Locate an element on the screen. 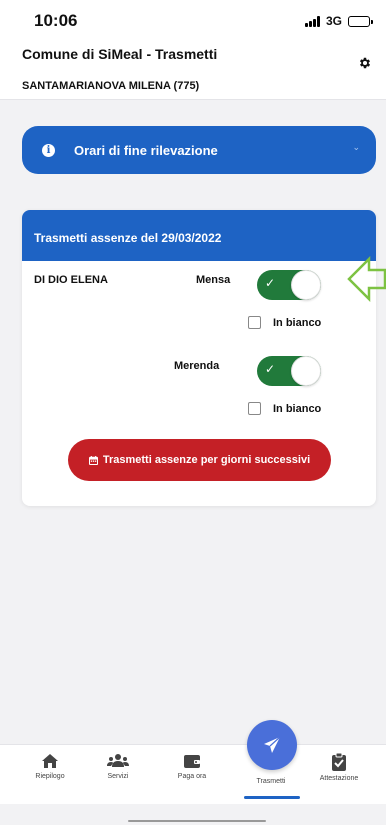  checkbox-in-bianco-mensa is located at coordinates (254, 322).